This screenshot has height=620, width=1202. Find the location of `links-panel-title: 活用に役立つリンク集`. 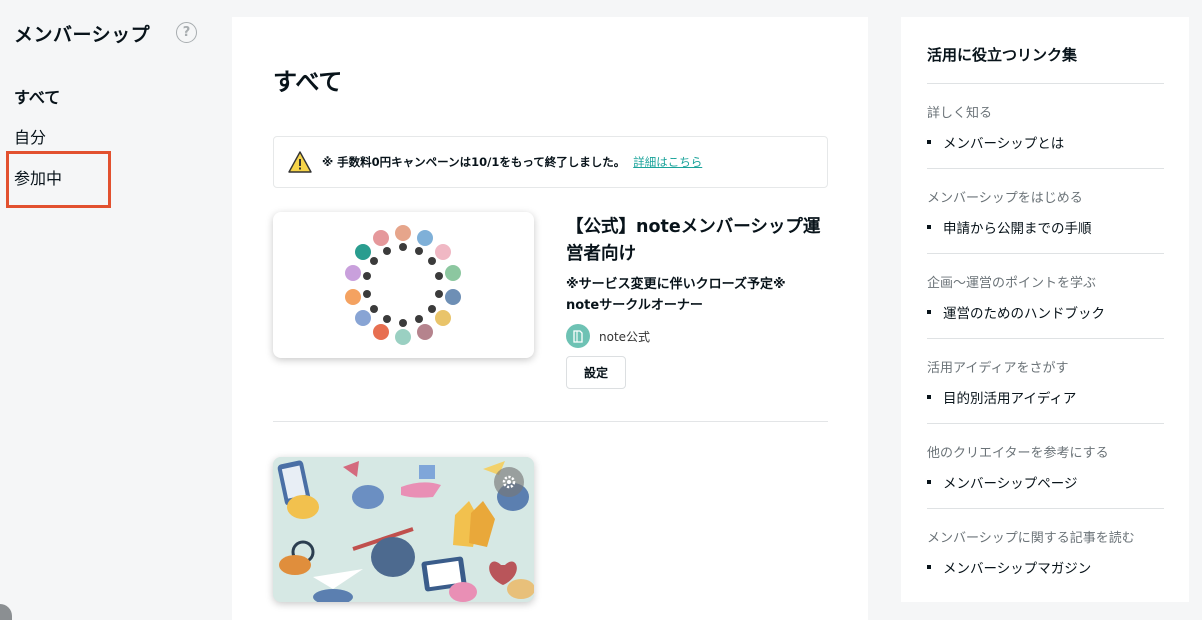

links-panel-title: 活用に役立つリンク集 is located at coordinates (1002, 55).